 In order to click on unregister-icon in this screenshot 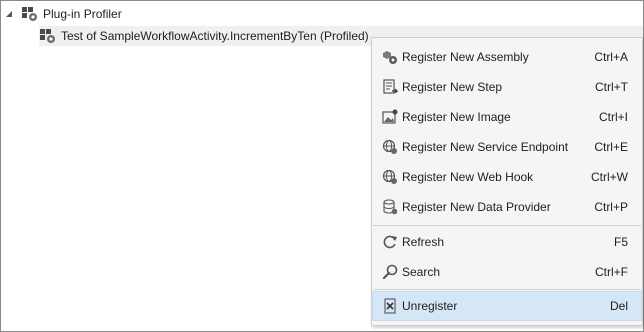, I will do `click(390, 306)`.